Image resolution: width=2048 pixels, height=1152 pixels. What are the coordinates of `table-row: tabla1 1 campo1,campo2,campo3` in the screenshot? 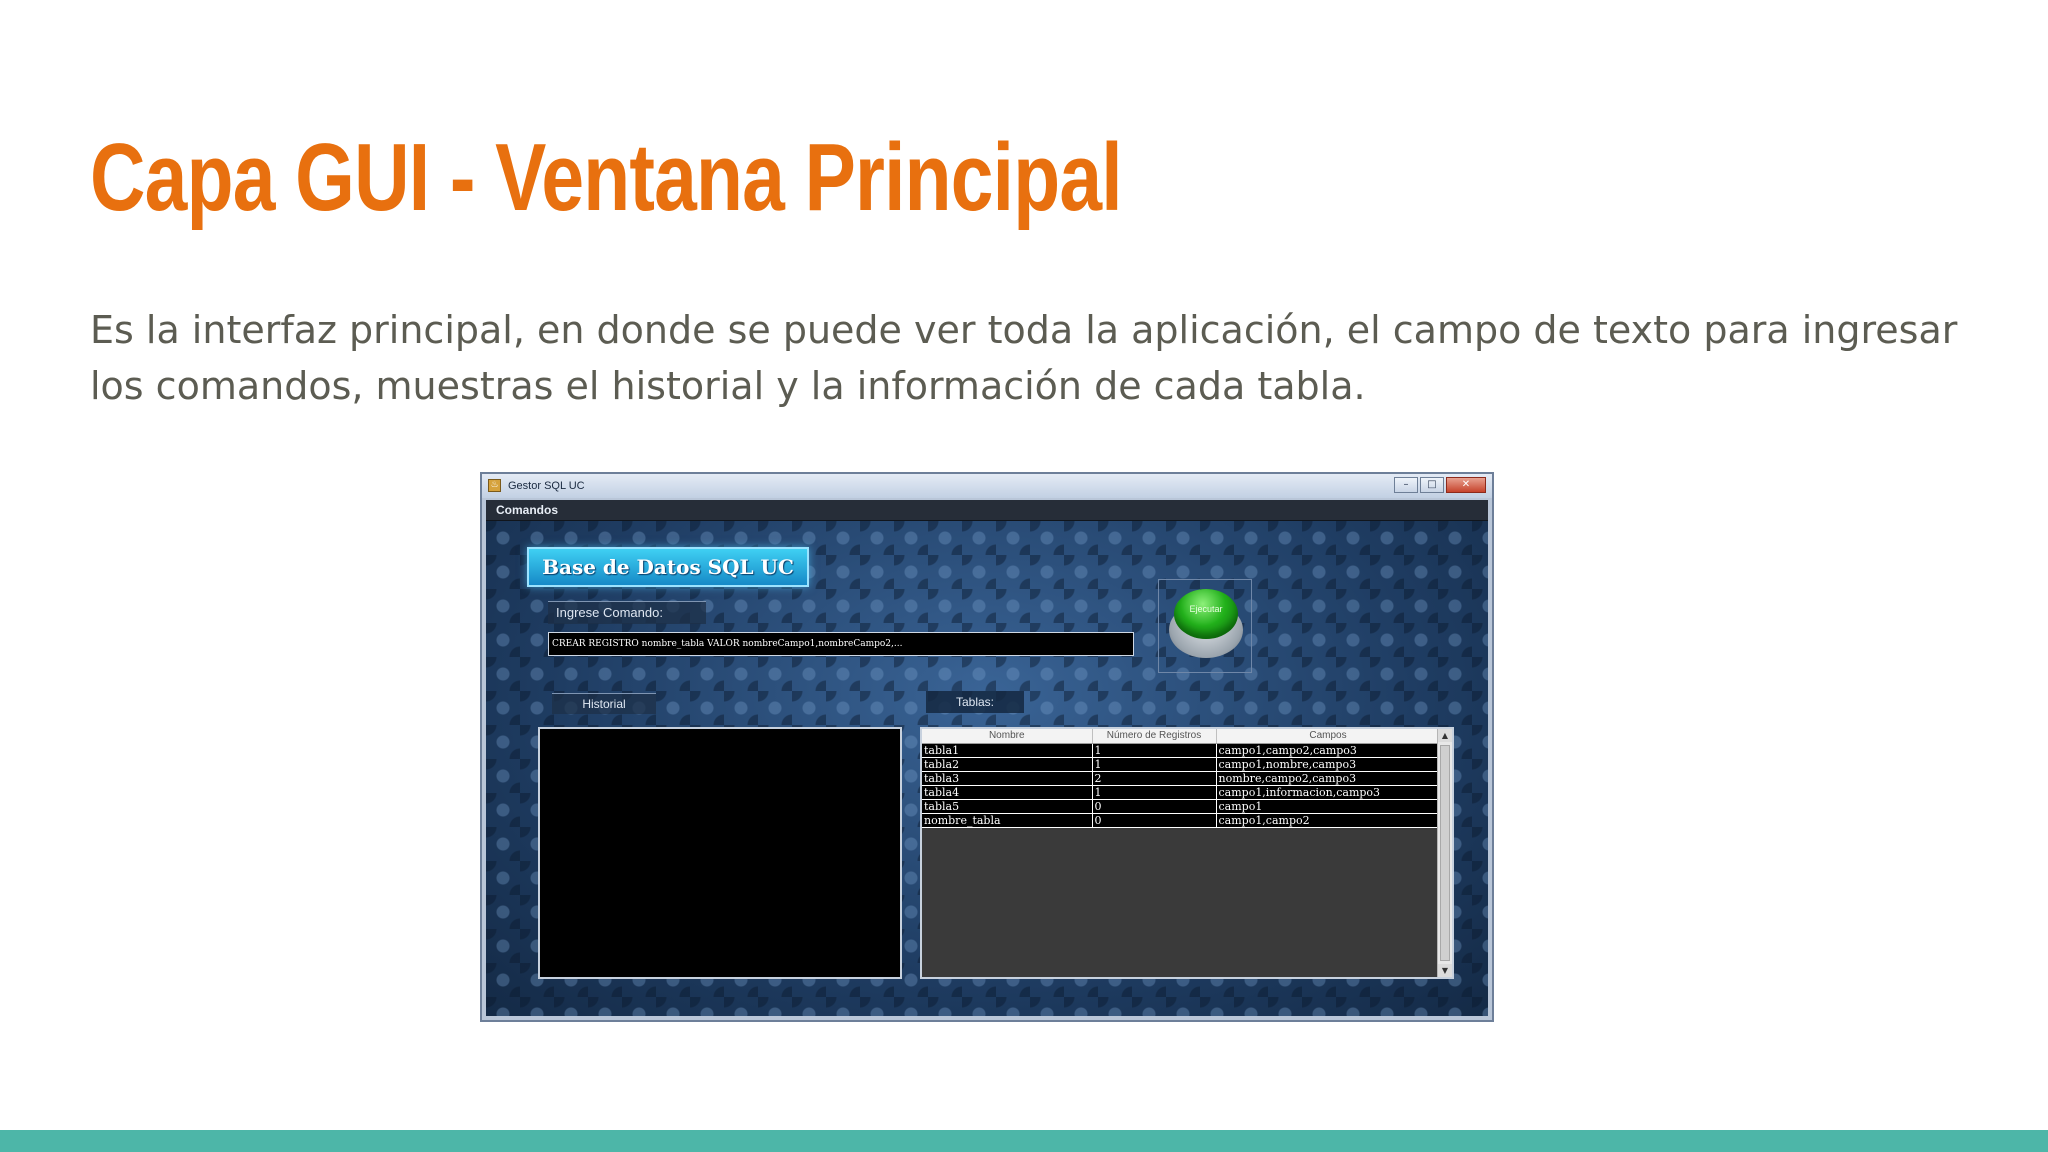 It's located at (1181, 750).